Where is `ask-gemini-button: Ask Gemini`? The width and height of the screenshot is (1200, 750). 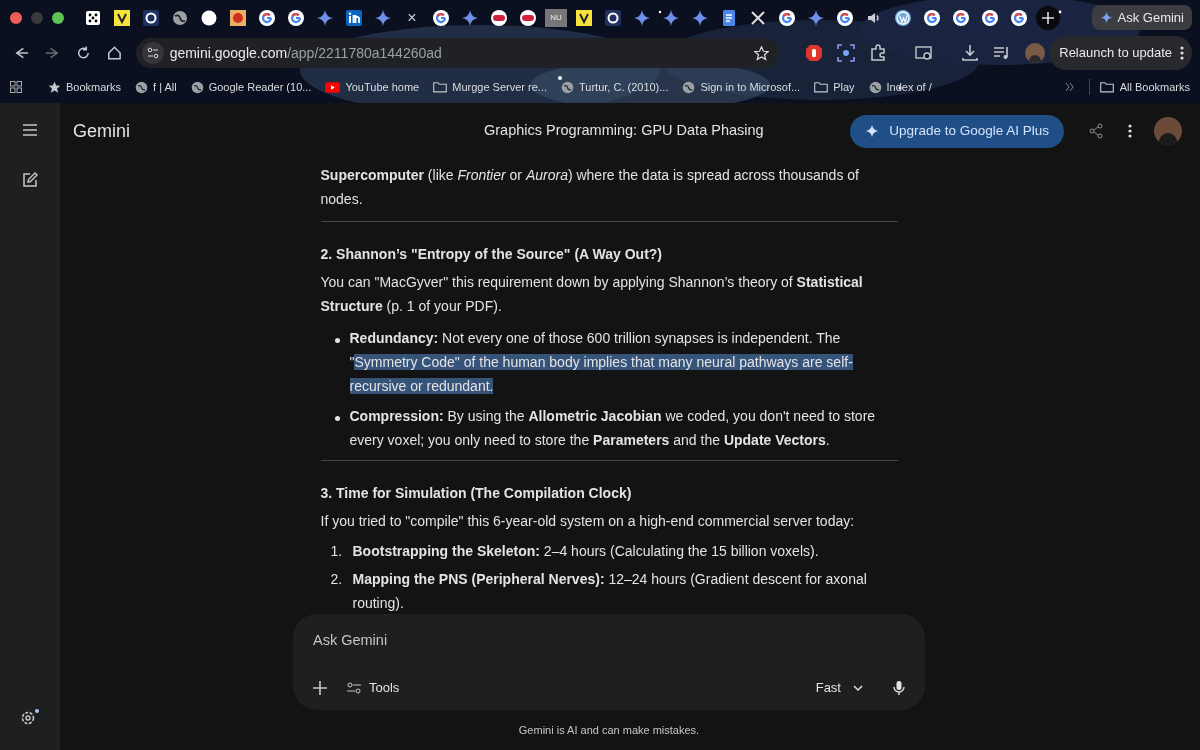 ask-gemini-button: Ask Gemini is located at coordinates (1141, 17).